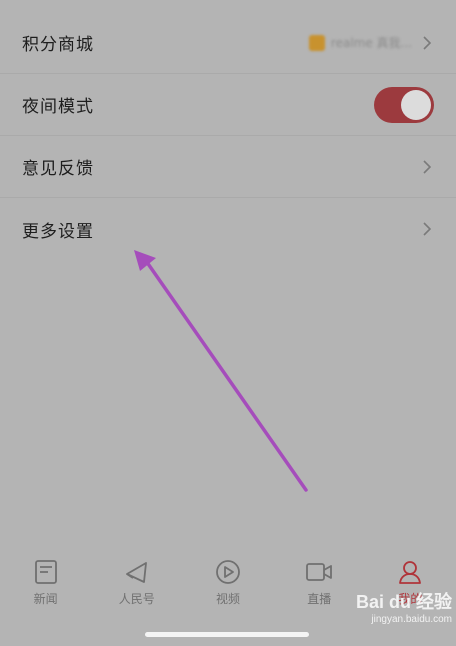 The width and height of the screenshot is (456, 646). What do you see at coordinates (58, 231) in the screenshot?
I see `more-settings-label: 更多设置` at bounding box center [58, 231].